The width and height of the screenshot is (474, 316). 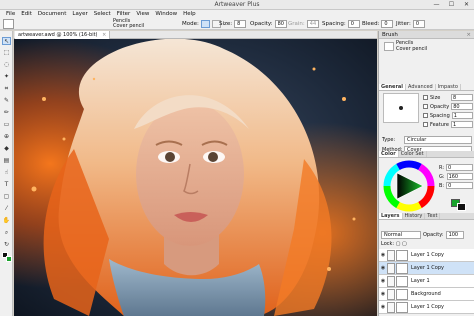 I want to click on zoom-tool-icon: ⌕, so click(x=6, y=233).